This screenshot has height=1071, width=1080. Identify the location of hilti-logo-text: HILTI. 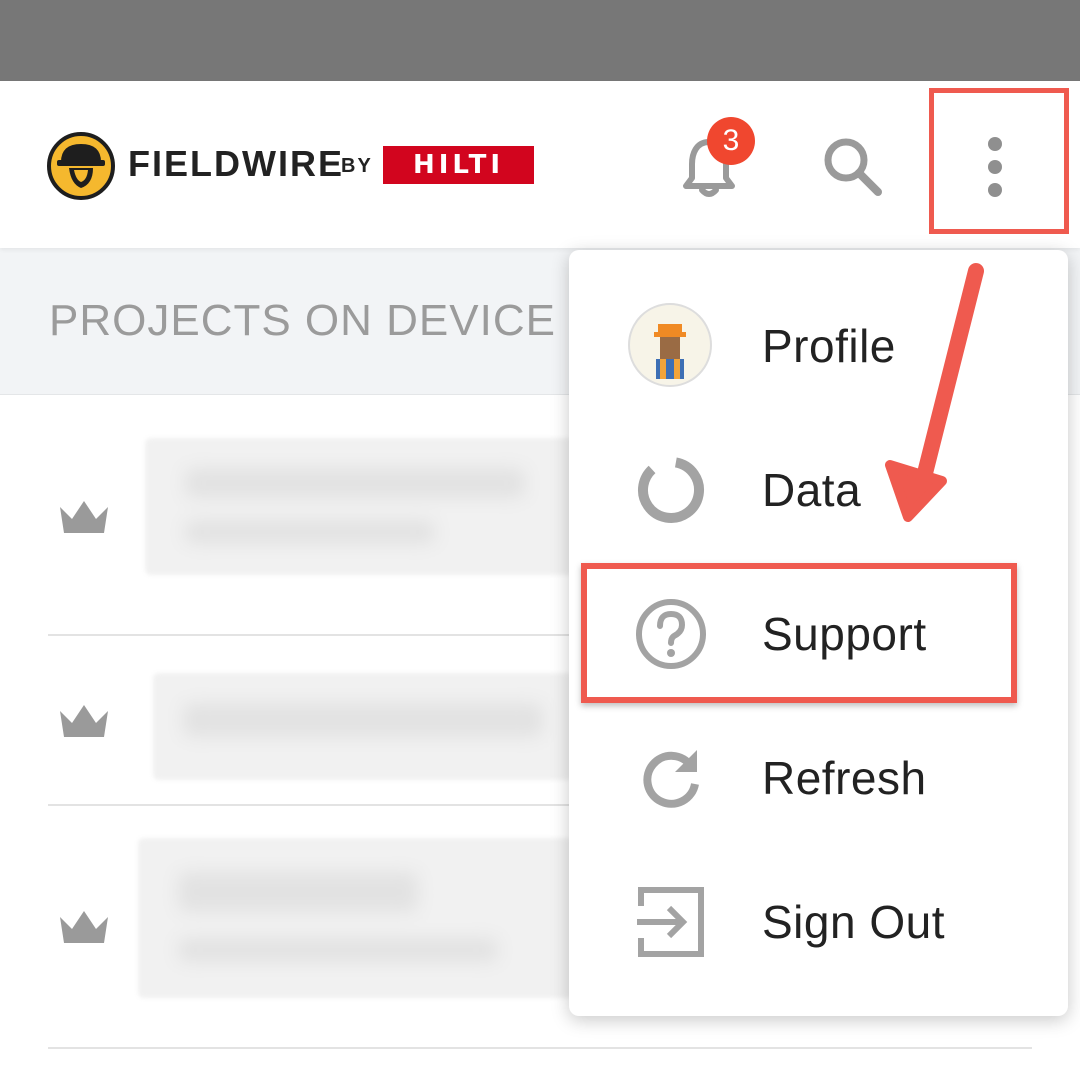
(458, 165).